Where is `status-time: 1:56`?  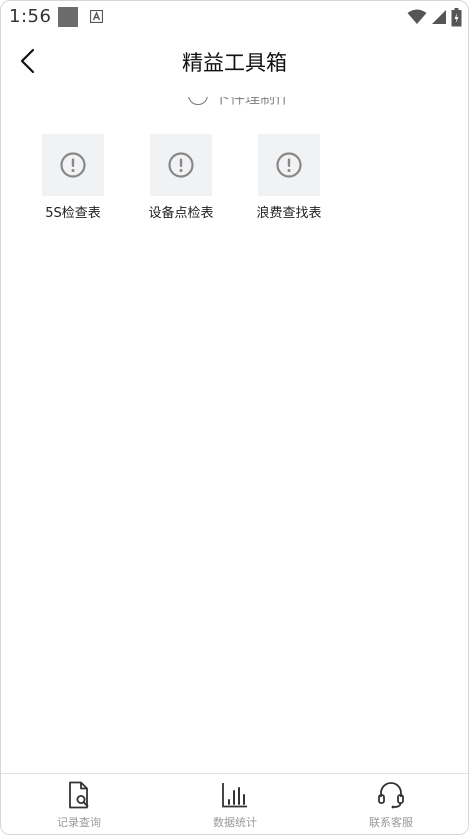
status-time: 1:56 is located at coordinates (30, 16).